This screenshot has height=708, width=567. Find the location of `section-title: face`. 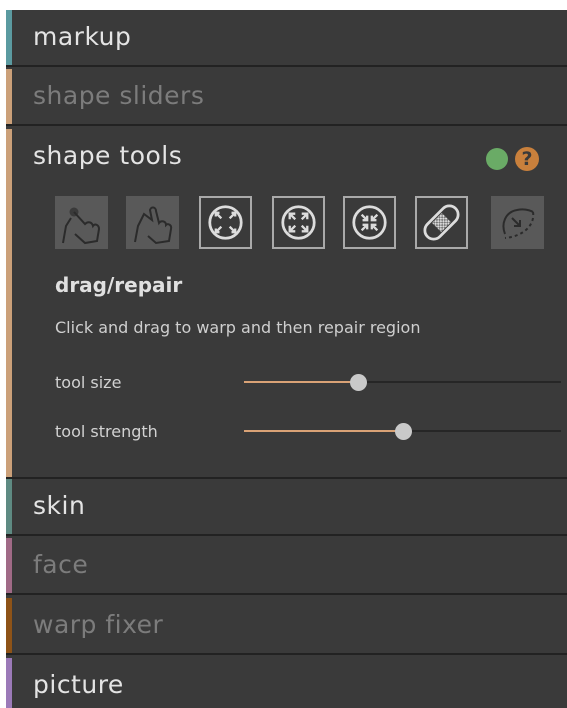

section-title: face is located at coordinates (61, 564).